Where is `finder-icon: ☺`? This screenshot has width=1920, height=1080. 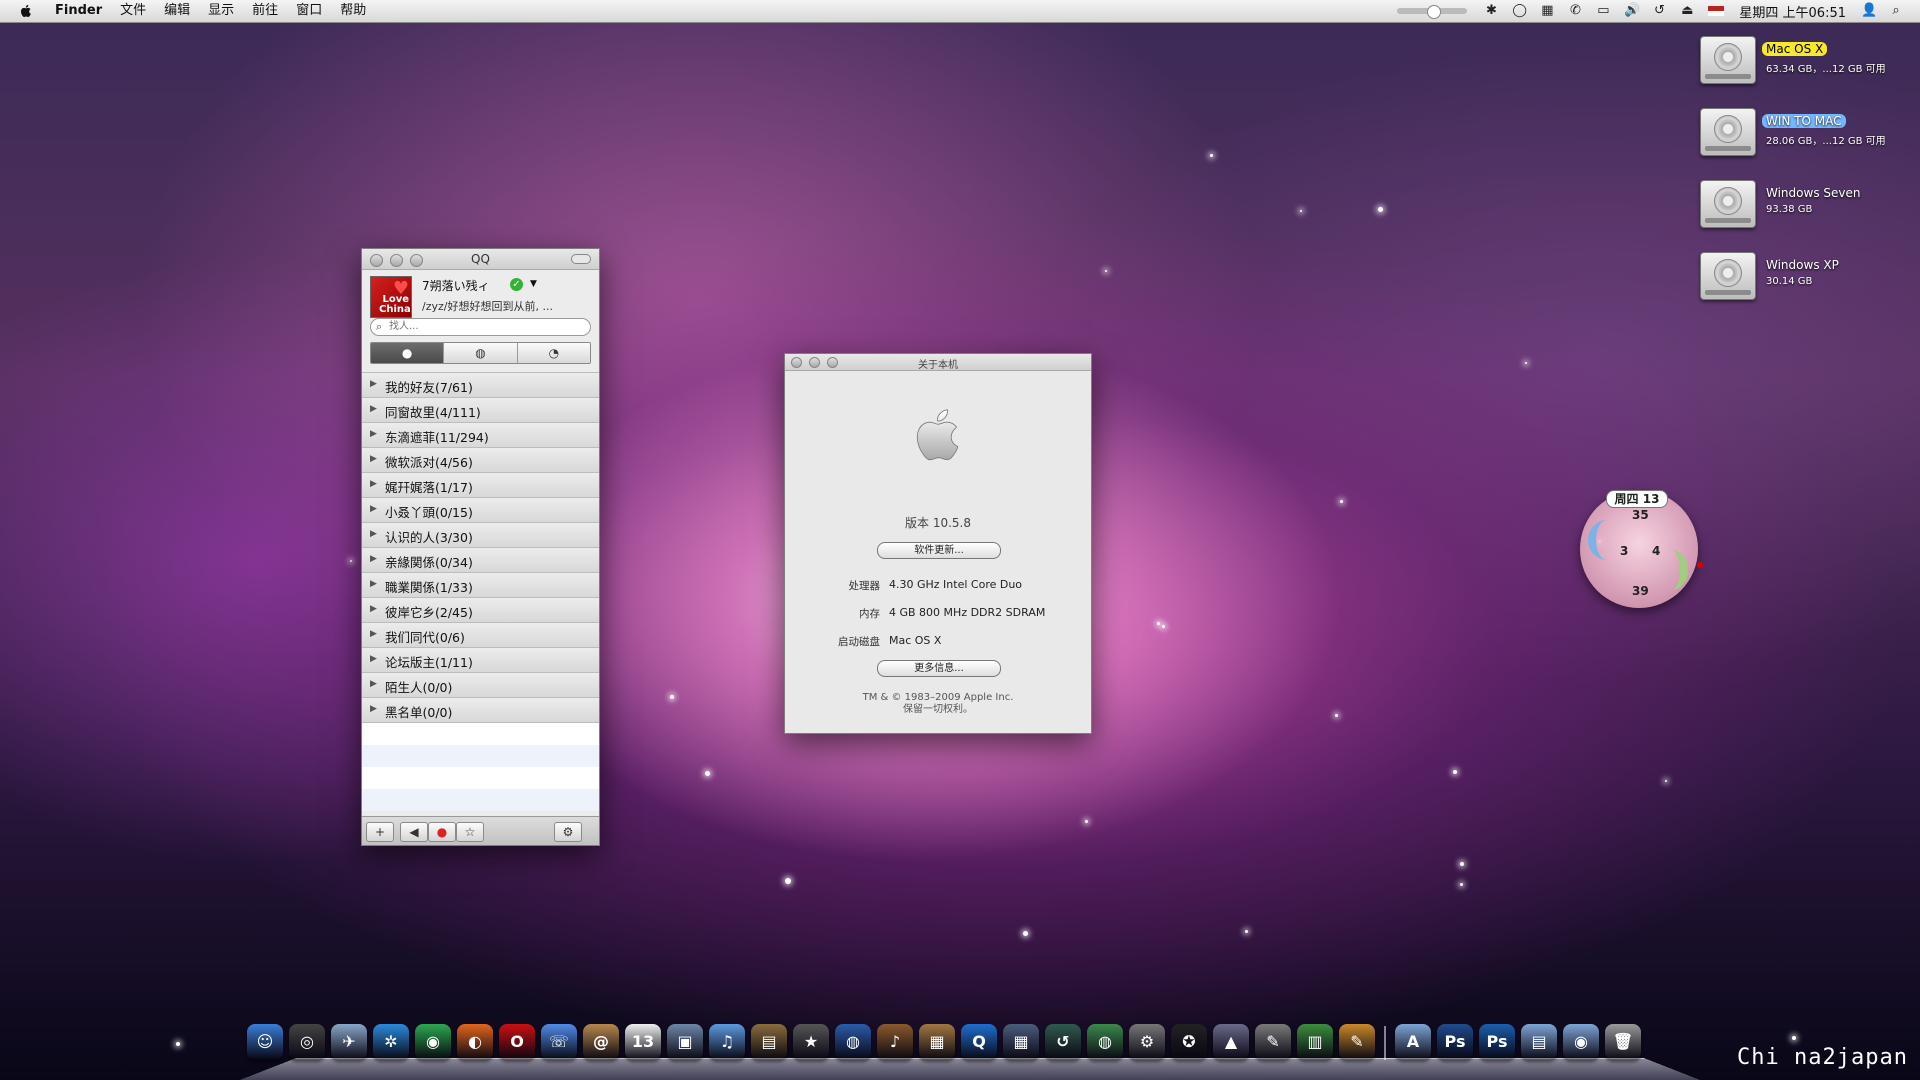 finder-icon: ☺ is located at coordinates (265, 1042).